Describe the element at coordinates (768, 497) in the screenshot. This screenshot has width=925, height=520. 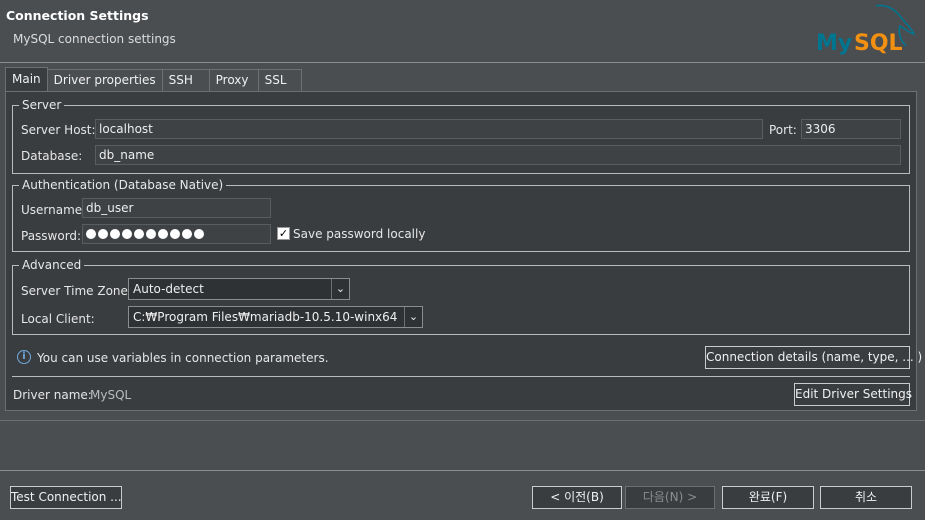
I see `finish-button: 완료(F)` at that location.